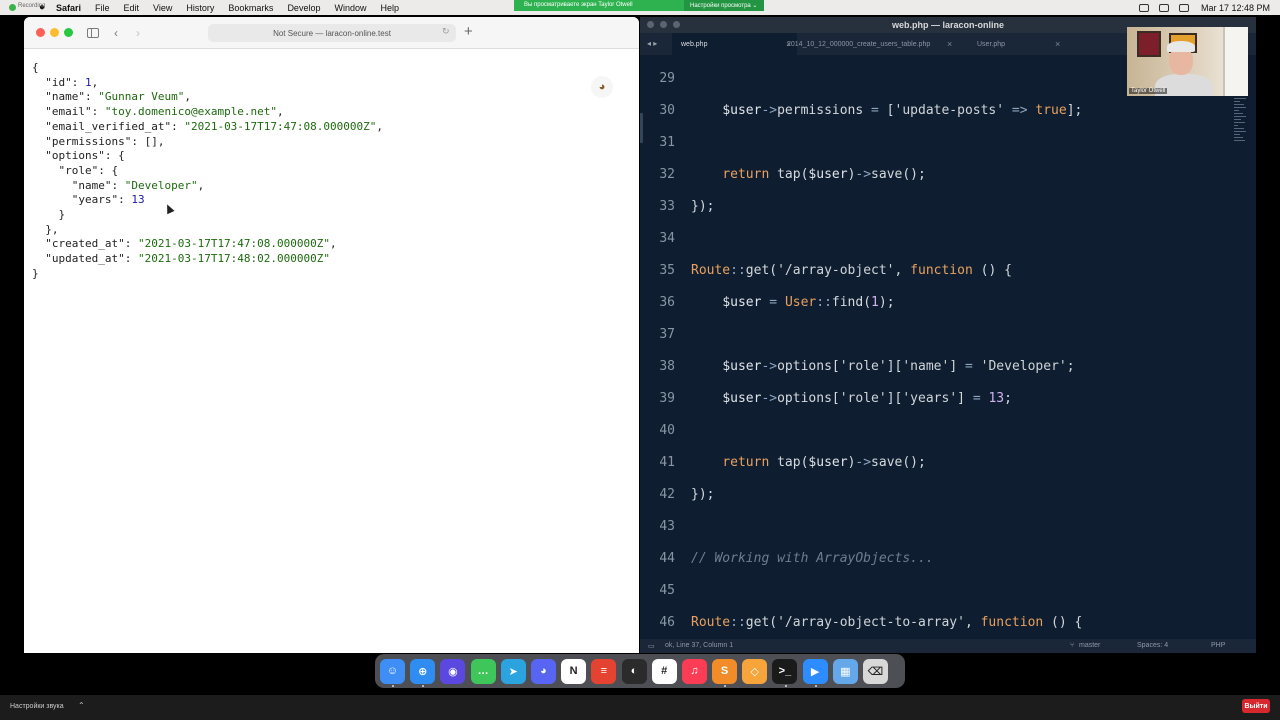  Describe the element at coordinates (132, 8) in the screenshot. I see `menu-edit: Edit` at that location.